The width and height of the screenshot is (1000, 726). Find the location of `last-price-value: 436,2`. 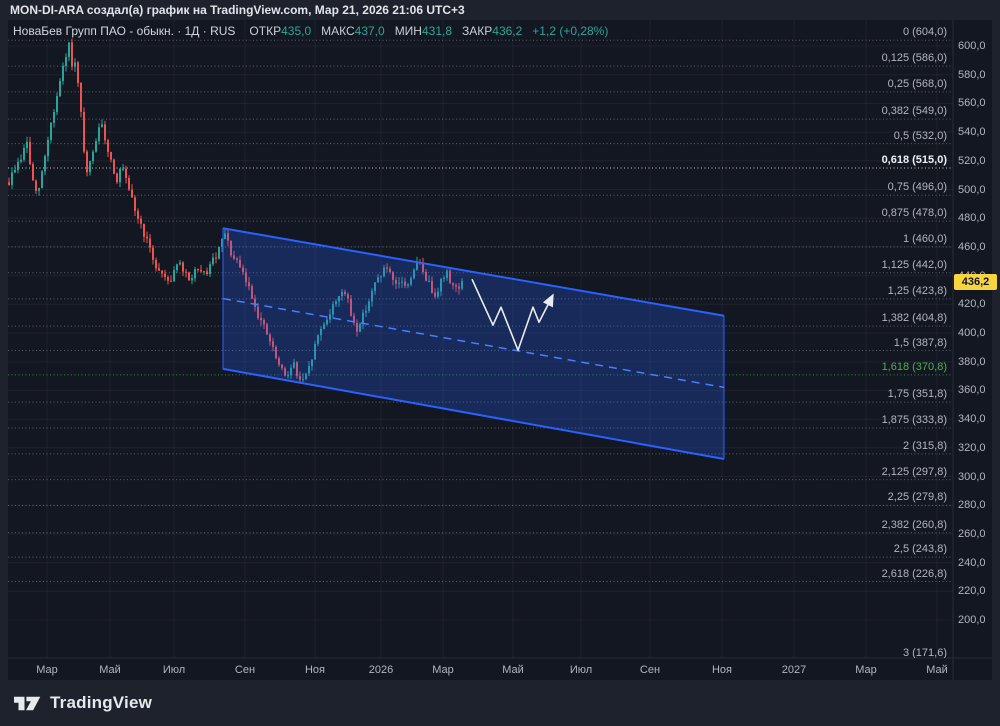

last-price-value: 436,2 is located at coordinates (975, 282).